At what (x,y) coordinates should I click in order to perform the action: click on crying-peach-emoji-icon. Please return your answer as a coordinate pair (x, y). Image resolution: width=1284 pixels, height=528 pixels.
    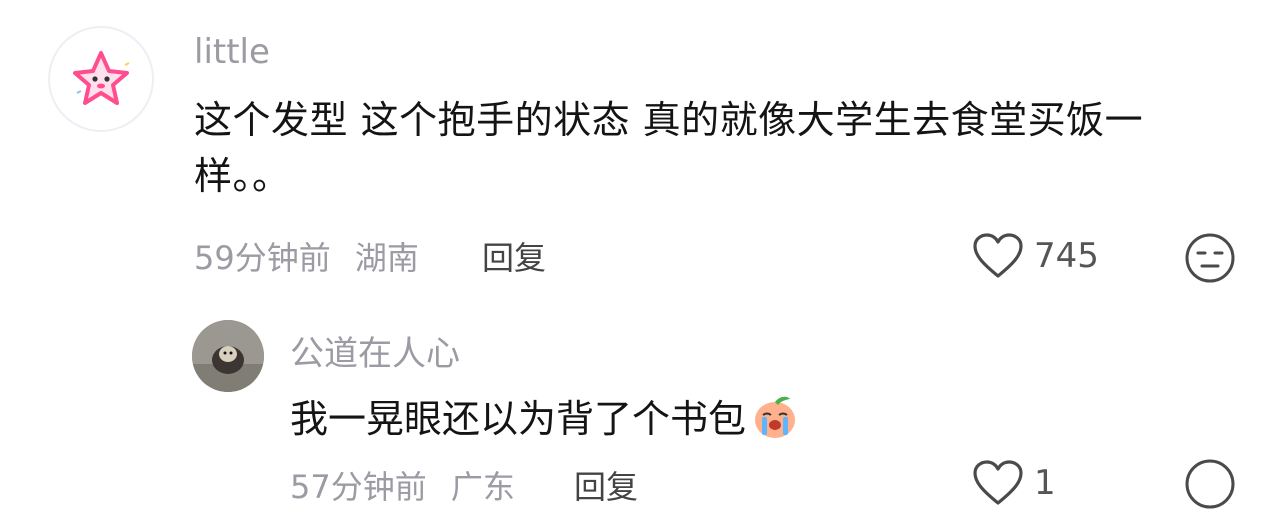
    Looking at the image, I should click on (775, 417).